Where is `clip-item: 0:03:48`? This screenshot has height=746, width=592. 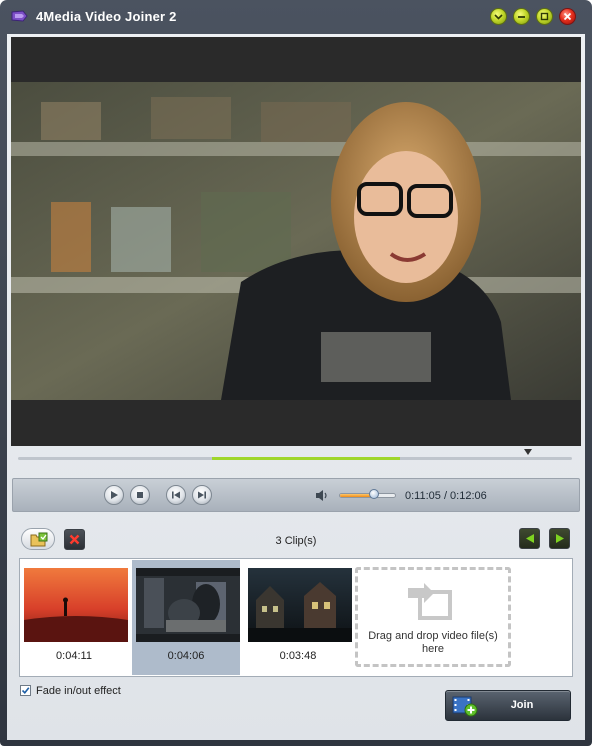 clip-item: 0:03:48 is located at coordinates (298, 617).